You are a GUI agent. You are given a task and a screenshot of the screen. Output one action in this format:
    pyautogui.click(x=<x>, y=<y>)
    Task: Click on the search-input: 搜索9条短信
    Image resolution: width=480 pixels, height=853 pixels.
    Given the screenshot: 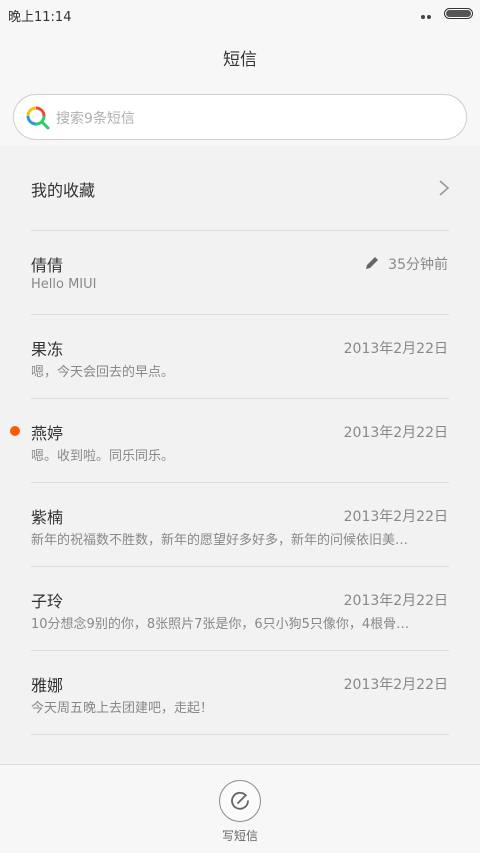 What is the action you would take?
    pyautogui.click(x=240, y=117)
    